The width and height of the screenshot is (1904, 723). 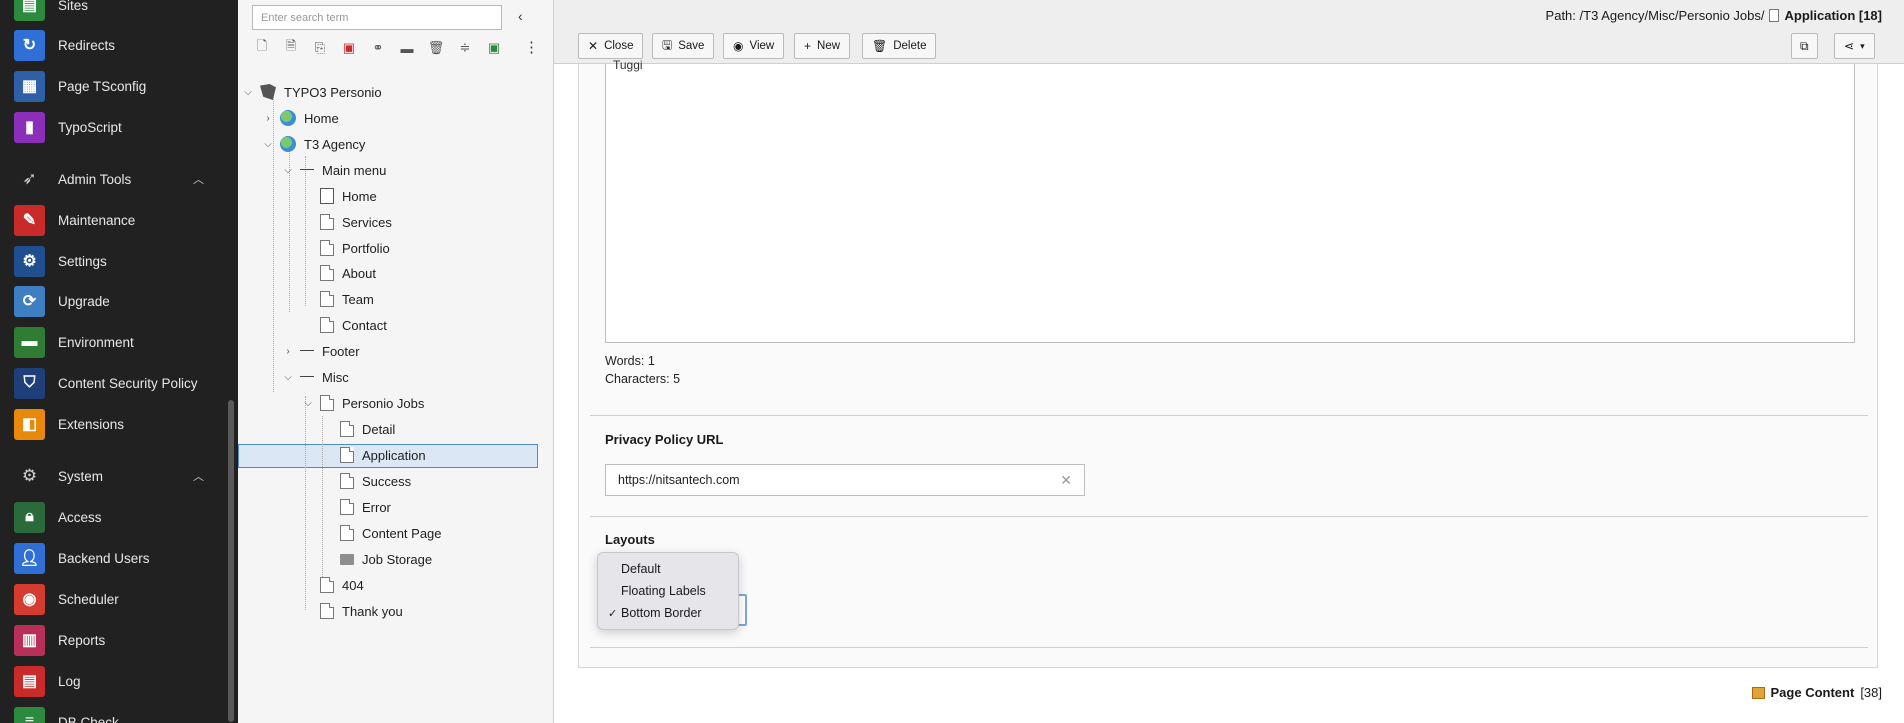 I want to click on new-shortcut-page-icon: ⎘, so click(x=320, y=48).